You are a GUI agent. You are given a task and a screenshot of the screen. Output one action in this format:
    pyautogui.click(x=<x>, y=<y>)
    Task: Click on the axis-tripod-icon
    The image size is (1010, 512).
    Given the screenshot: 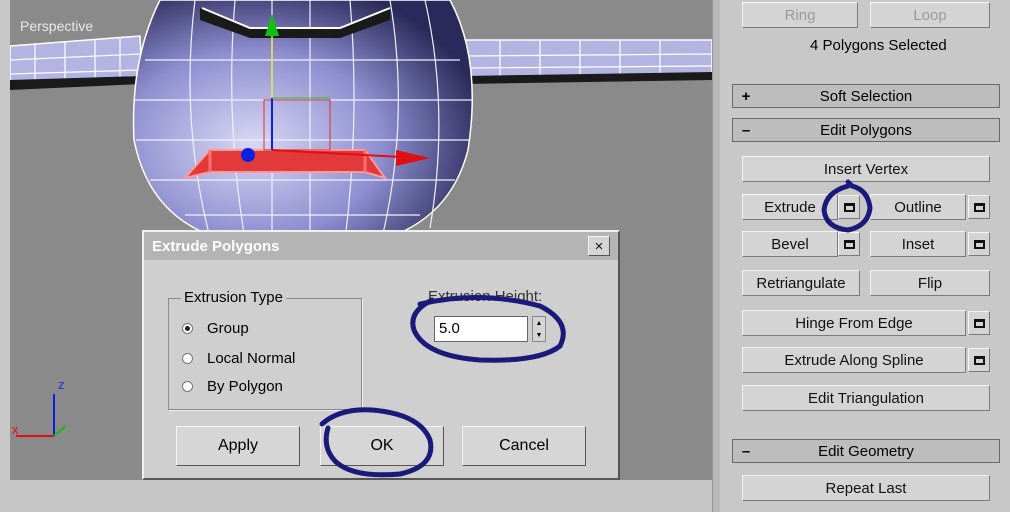 What is the action you would take?
    pyautogui.click(x=41, y=415)
    